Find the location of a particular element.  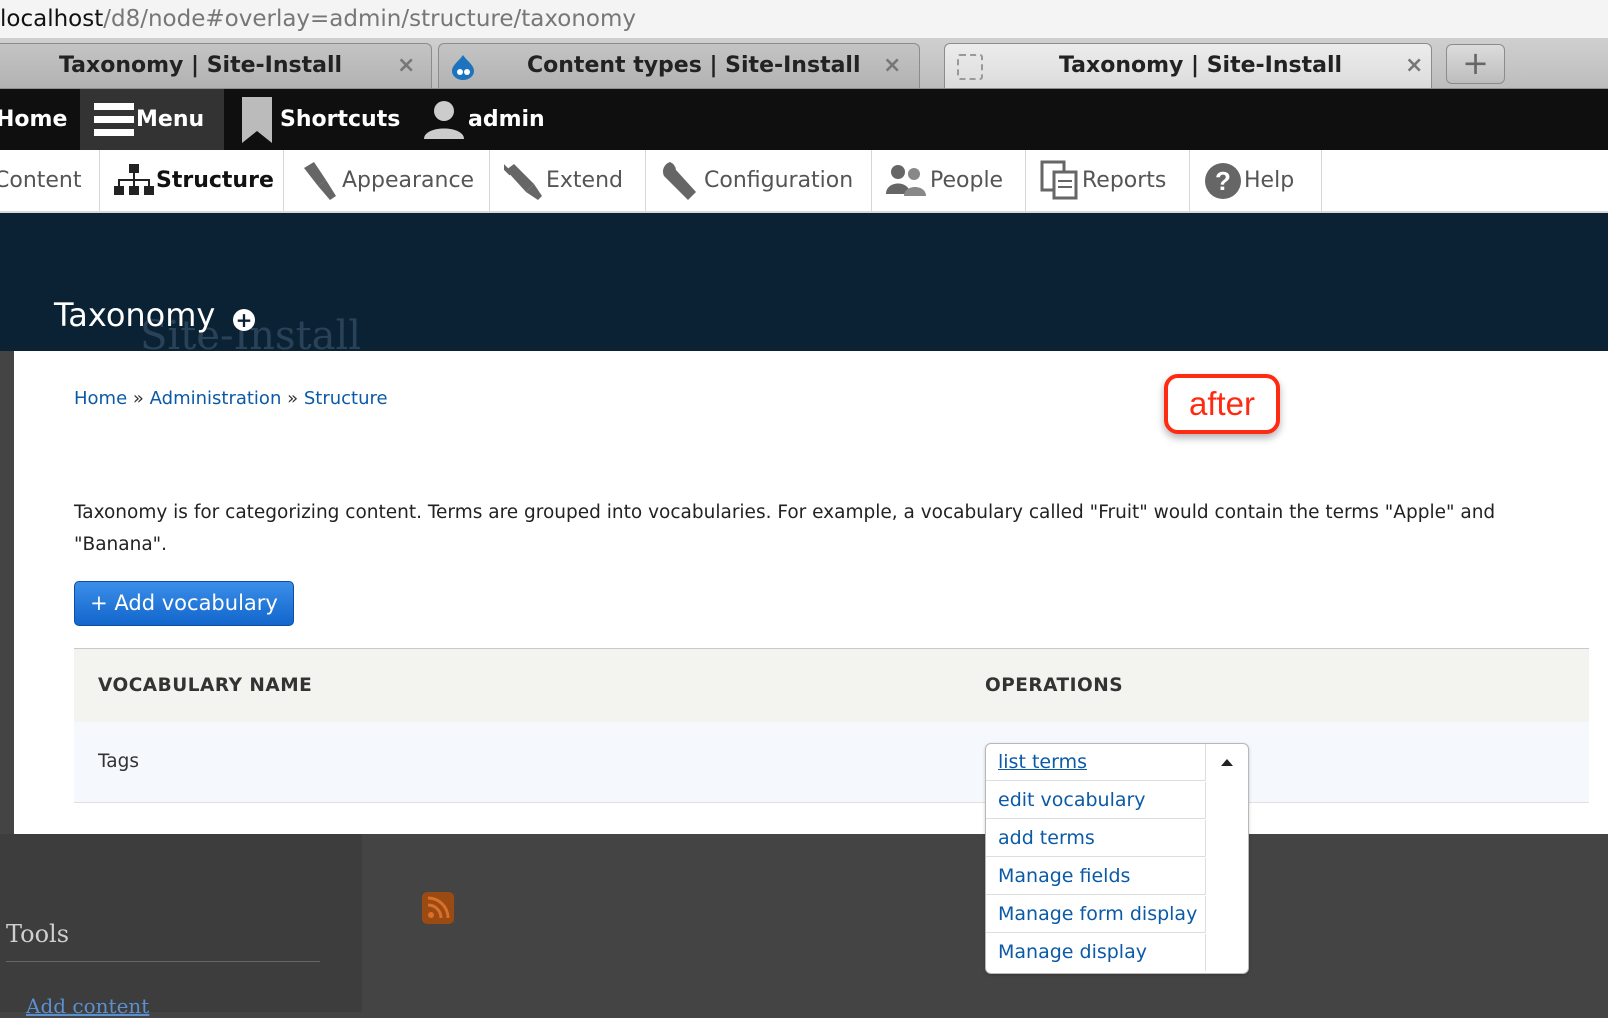

dropbutton-toggle is located at coordinates (1227, 763).